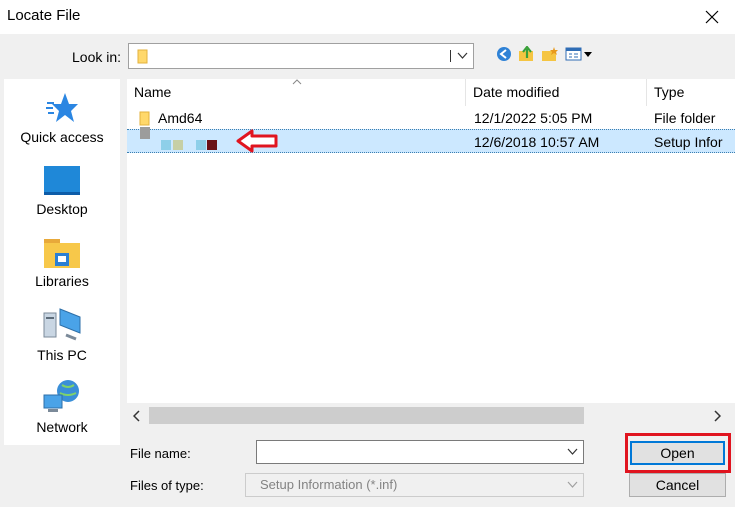 The image size is (735, 507). I want to click on scrollbar-thumb, so click(366, 415).